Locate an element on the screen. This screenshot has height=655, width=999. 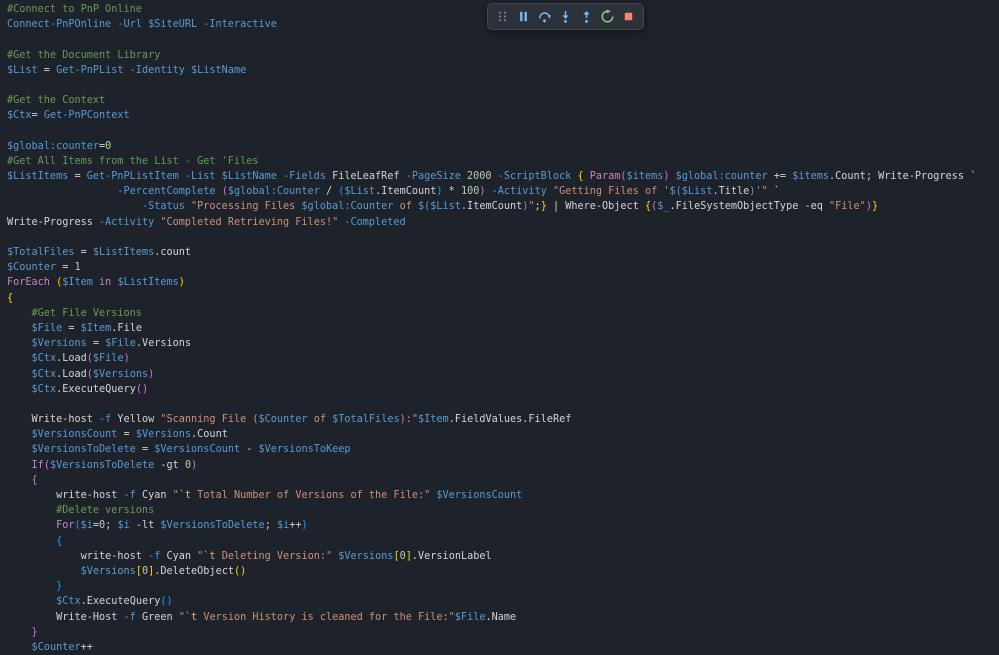
step-into-button is located at coordinates (565, 16).